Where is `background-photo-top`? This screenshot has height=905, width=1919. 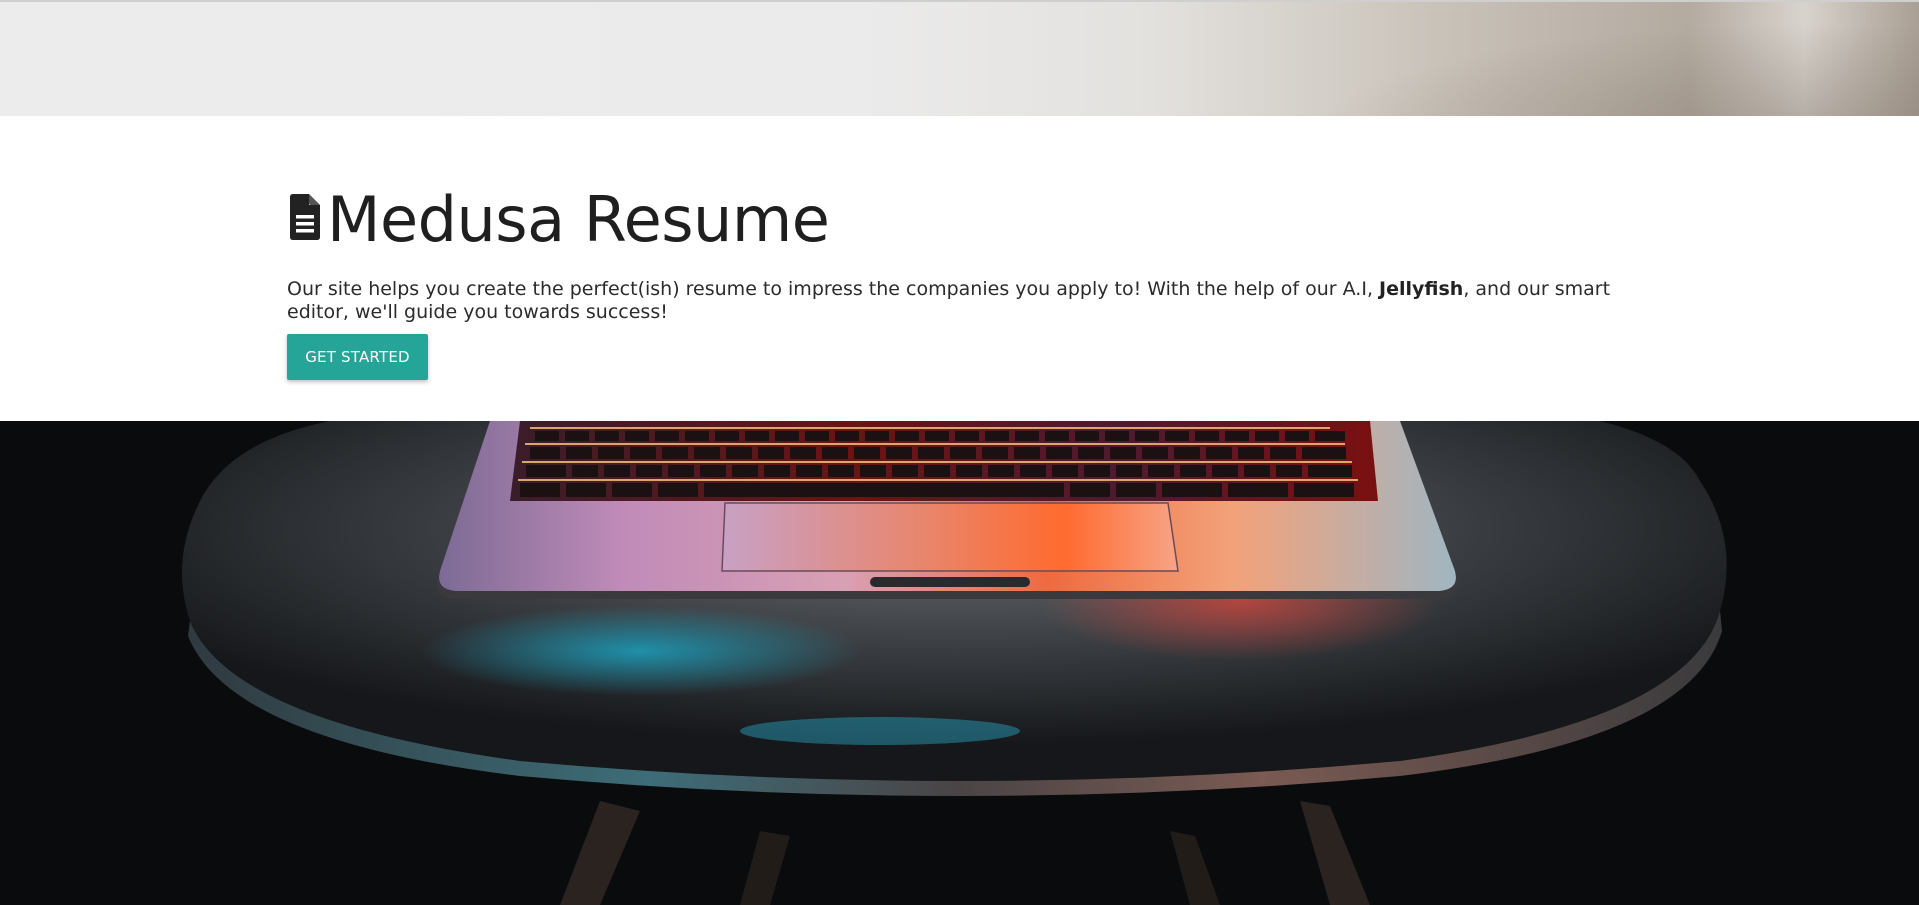
background-photo-top is located at coordinates (959, 58).